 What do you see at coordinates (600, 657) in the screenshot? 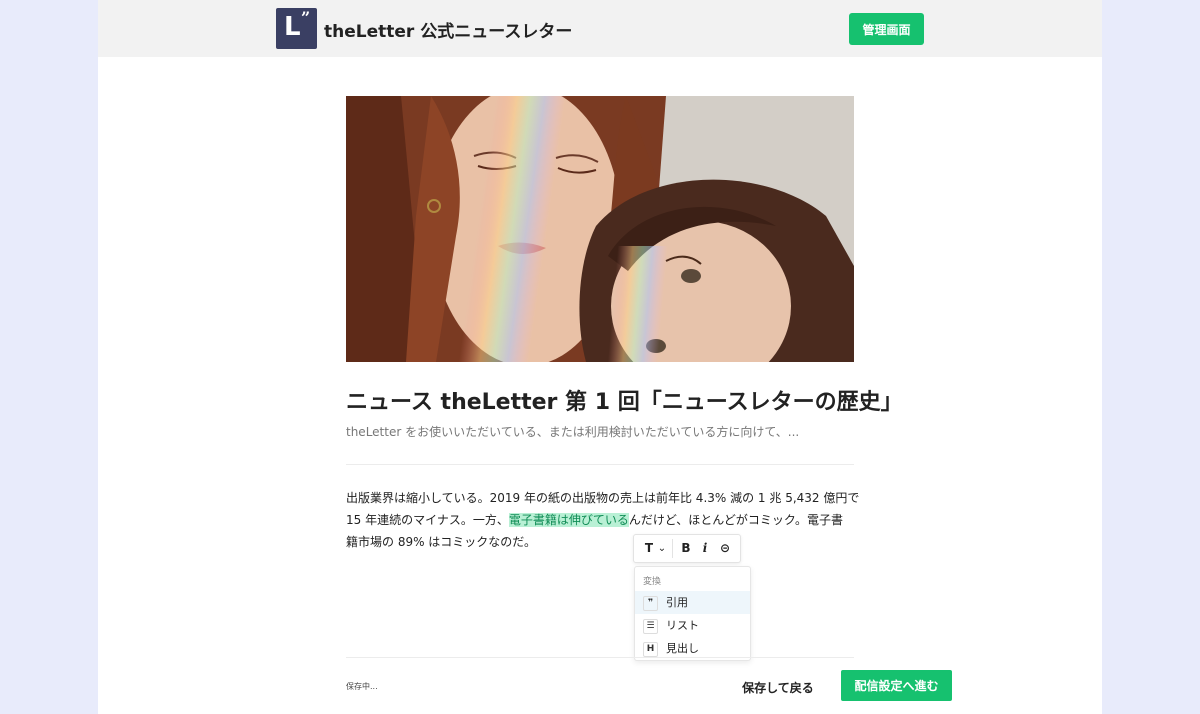
I see `footer-divider` at bounding box center [600, 657].